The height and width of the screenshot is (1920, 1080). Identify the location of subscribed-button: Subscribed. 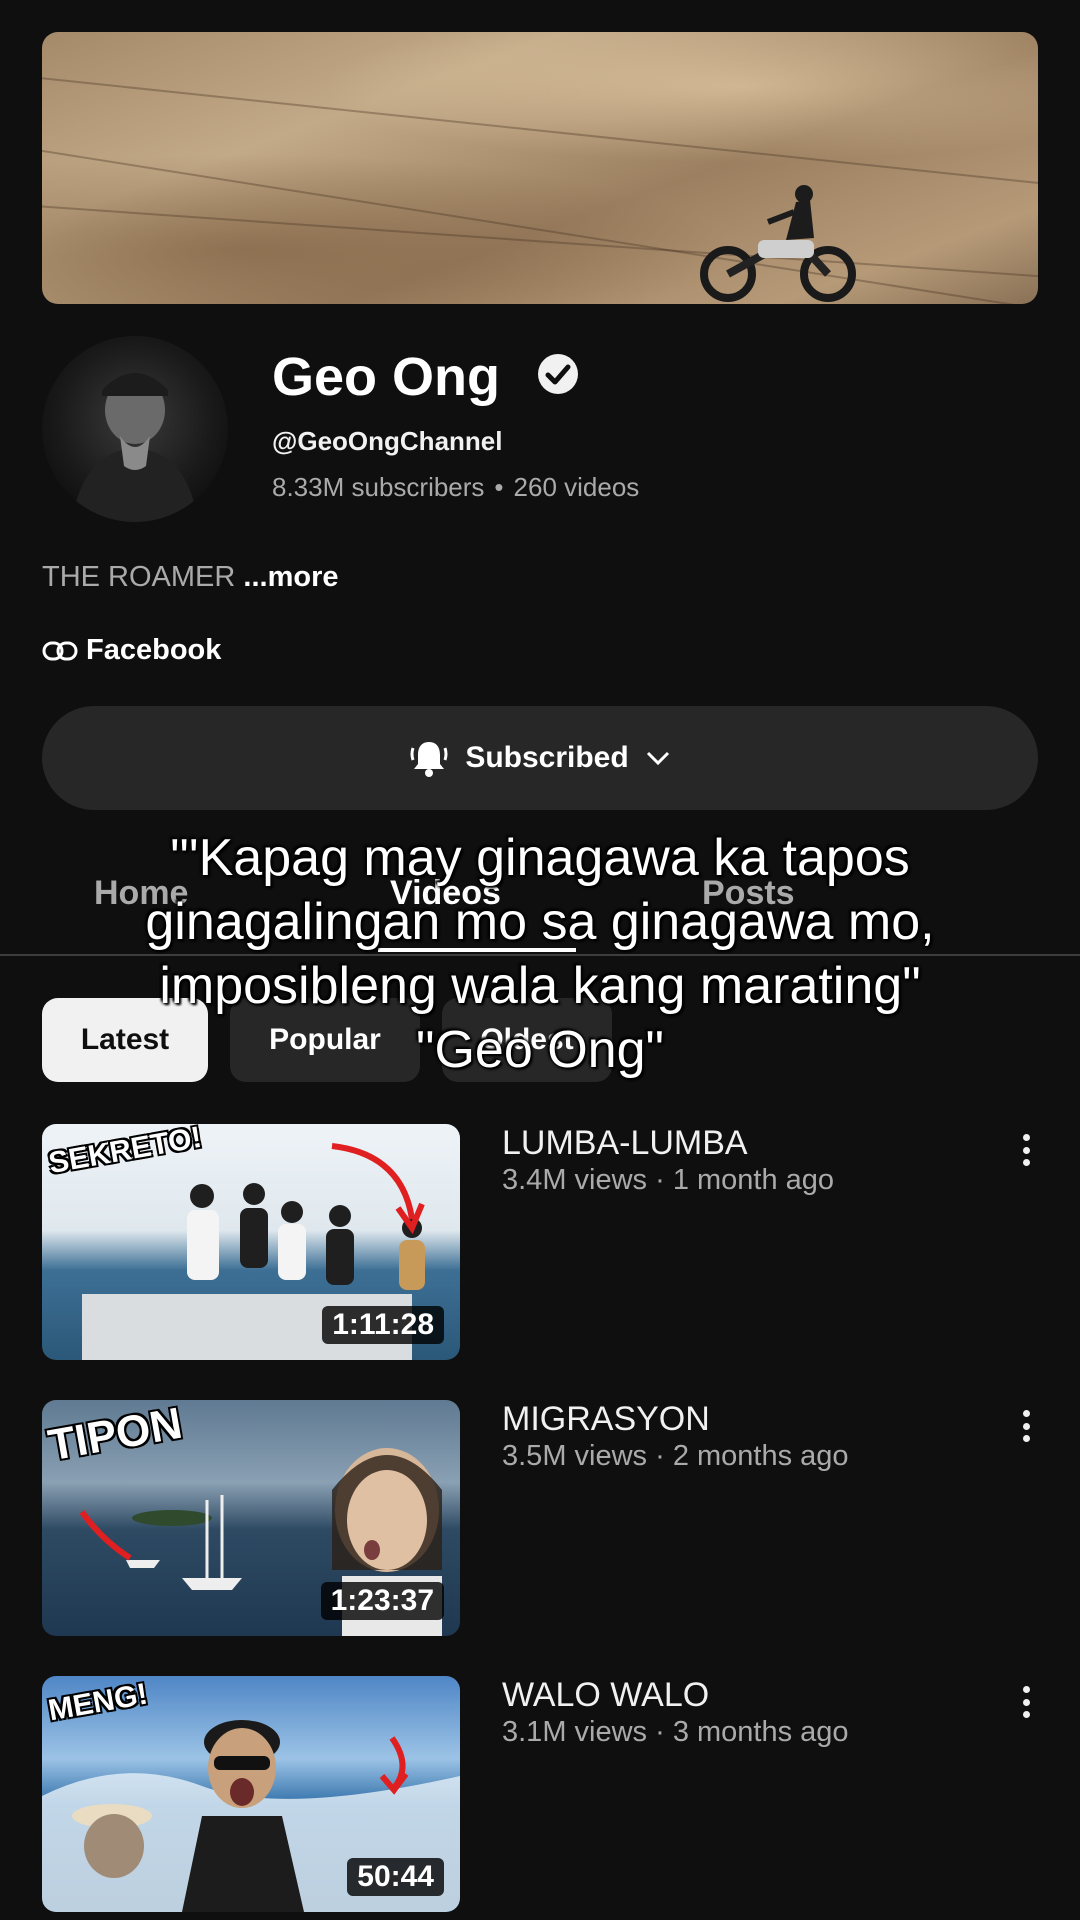
(540, 758).